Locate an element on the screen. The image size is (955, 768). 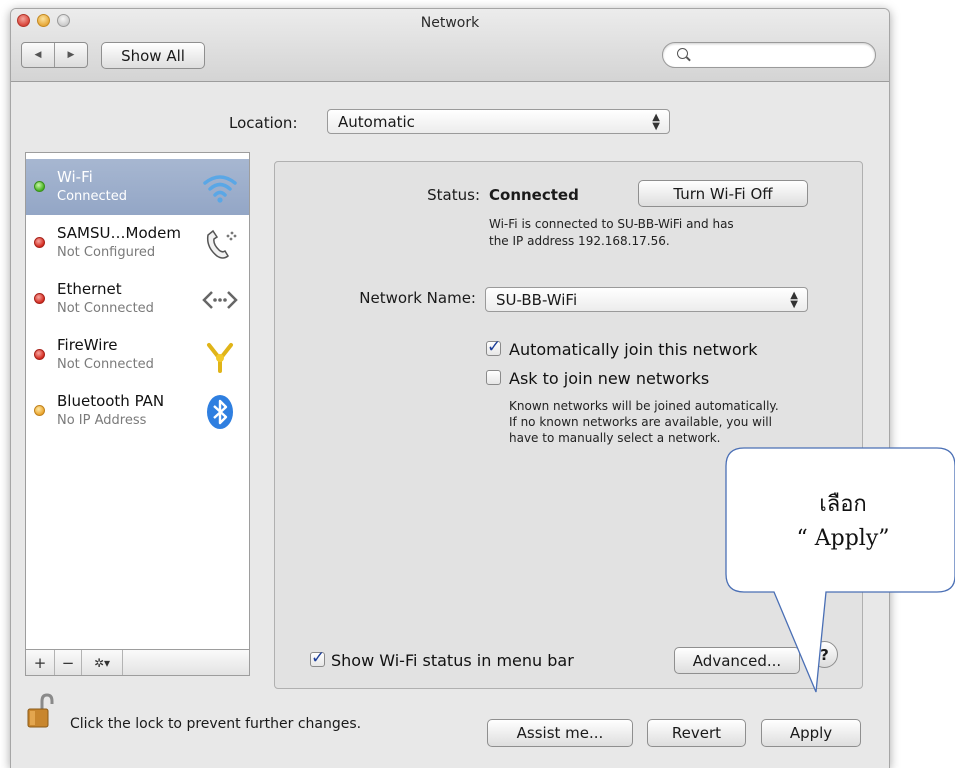
title-bar: Network ◀ ▶ Show All is located at coordinates (450, 45).